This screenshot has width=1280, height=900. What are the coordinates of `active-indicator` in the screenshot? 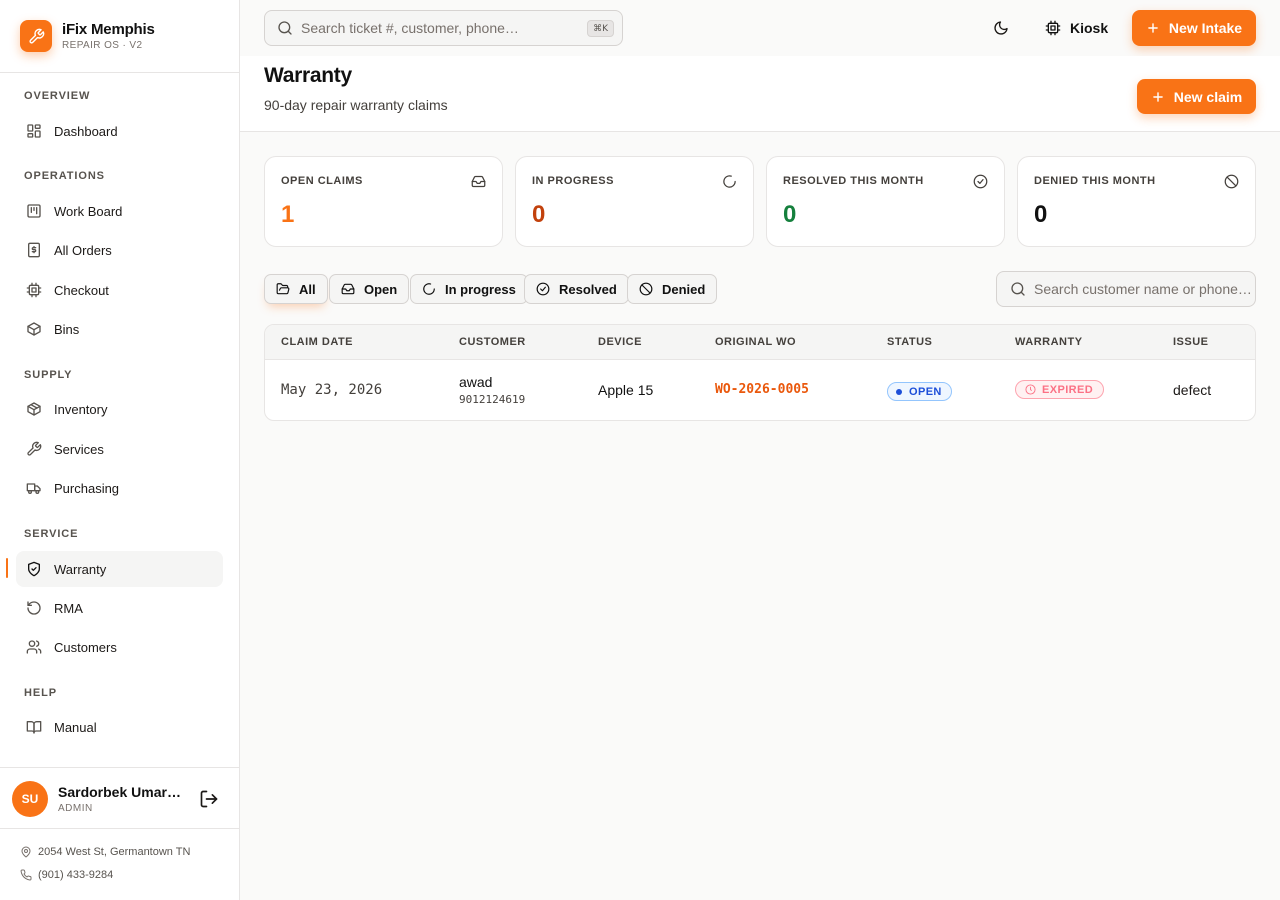 It's located at (7, 568).